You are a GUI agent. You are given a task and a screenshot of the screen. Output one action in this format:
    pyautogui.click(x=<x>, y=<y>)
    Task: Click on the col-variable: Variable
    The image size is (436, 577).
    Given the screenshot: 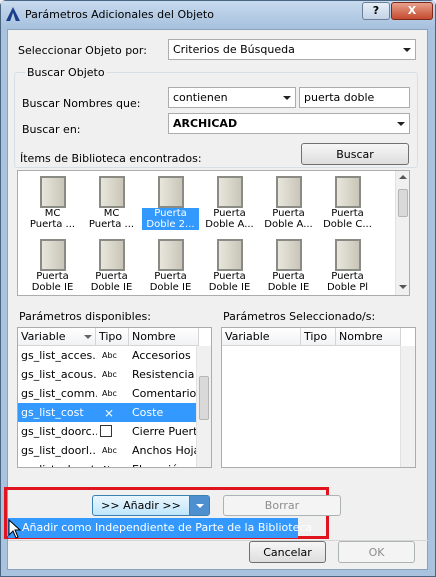 What is the action you would take?
    pyautogui.click(x=261, y=337)
    